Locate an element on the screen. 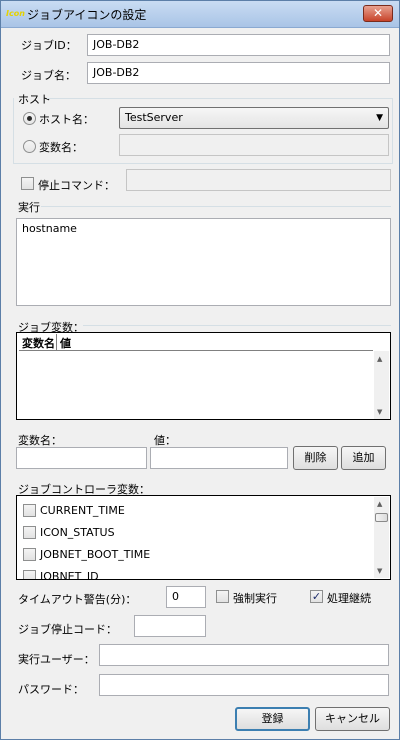 This screenshot has width=400, height=740. host-name-label: ホスト名： is located at coordinates (66, 119).